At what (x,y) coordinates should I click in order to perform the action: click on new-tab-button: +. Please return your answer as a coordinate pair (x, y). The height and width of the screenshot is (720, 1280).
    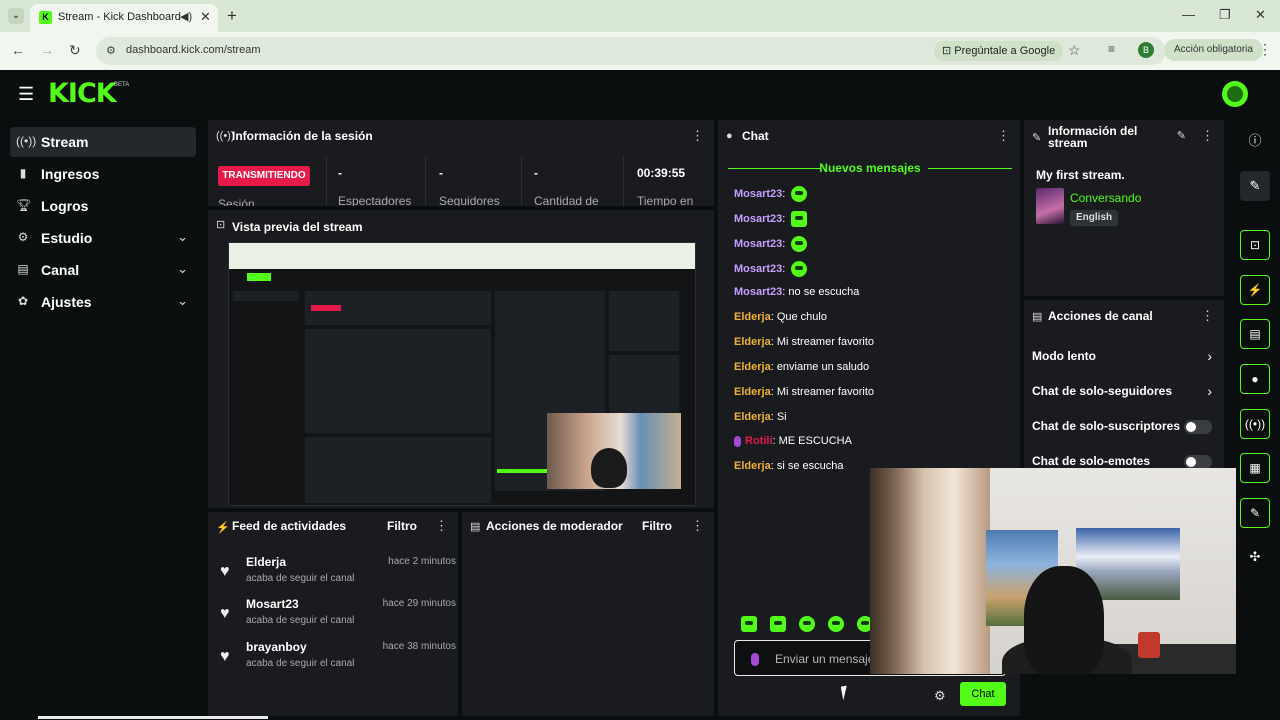
    Looking at the image, I should click on (232, 16).